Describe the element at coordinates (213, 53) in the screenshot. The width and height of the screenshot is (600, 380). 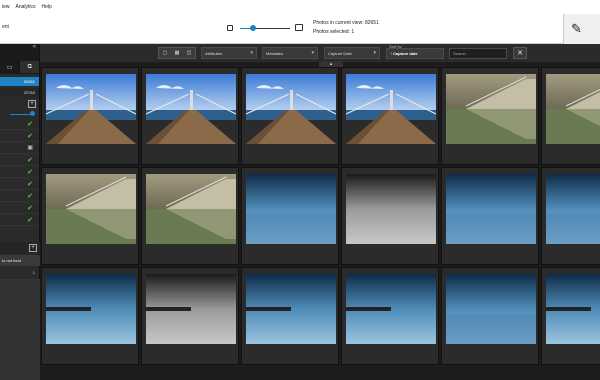
I see `attributes-label: Attributes` at that location.